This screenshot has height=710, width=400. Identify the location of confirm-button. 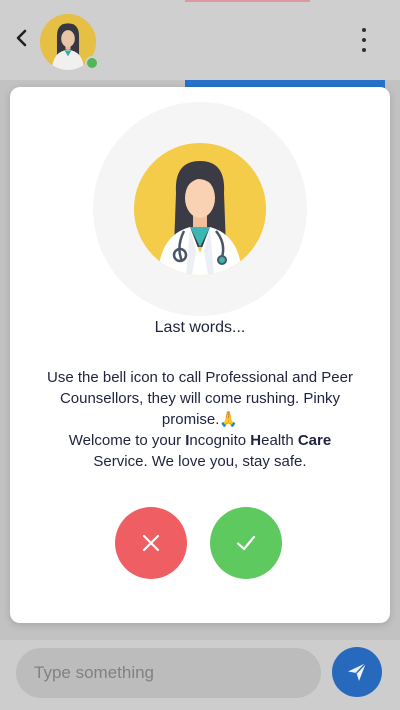
(246, 543).